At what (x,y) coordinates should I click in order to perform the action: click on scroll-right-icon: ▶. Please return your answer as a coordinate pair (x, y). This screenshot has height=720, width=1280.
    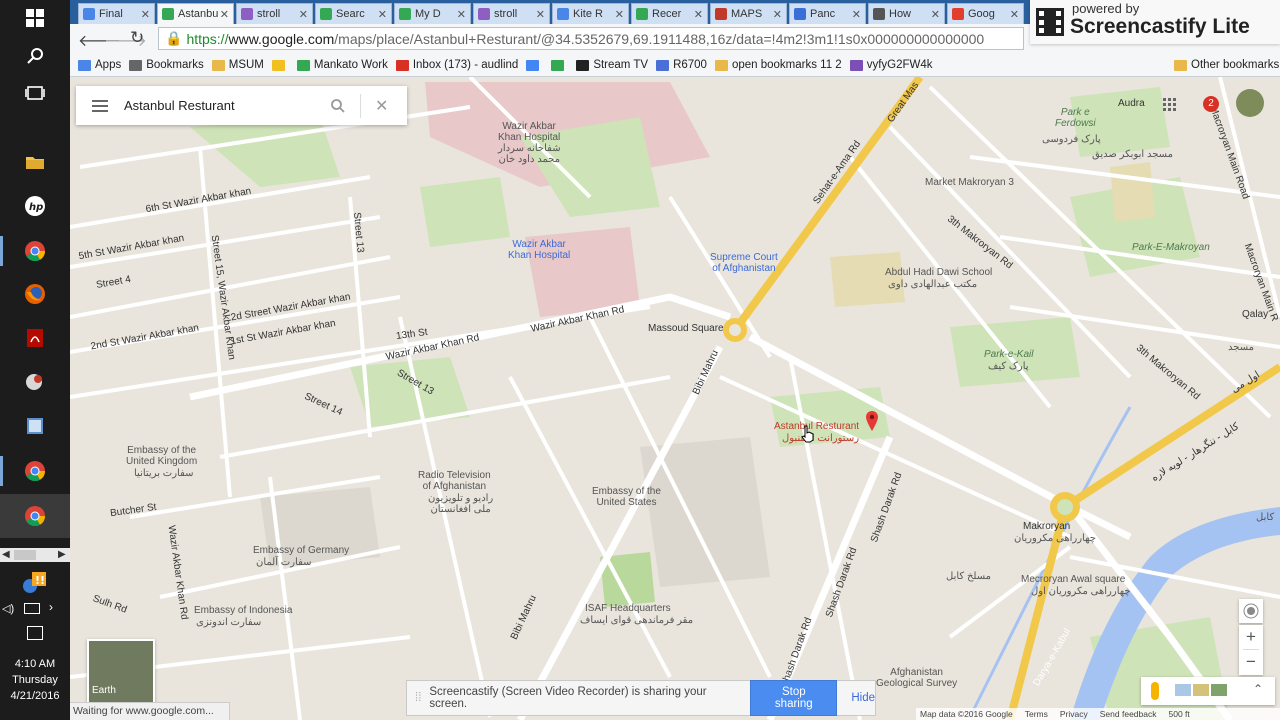
    Looking at the image, I should click on (62, 554).